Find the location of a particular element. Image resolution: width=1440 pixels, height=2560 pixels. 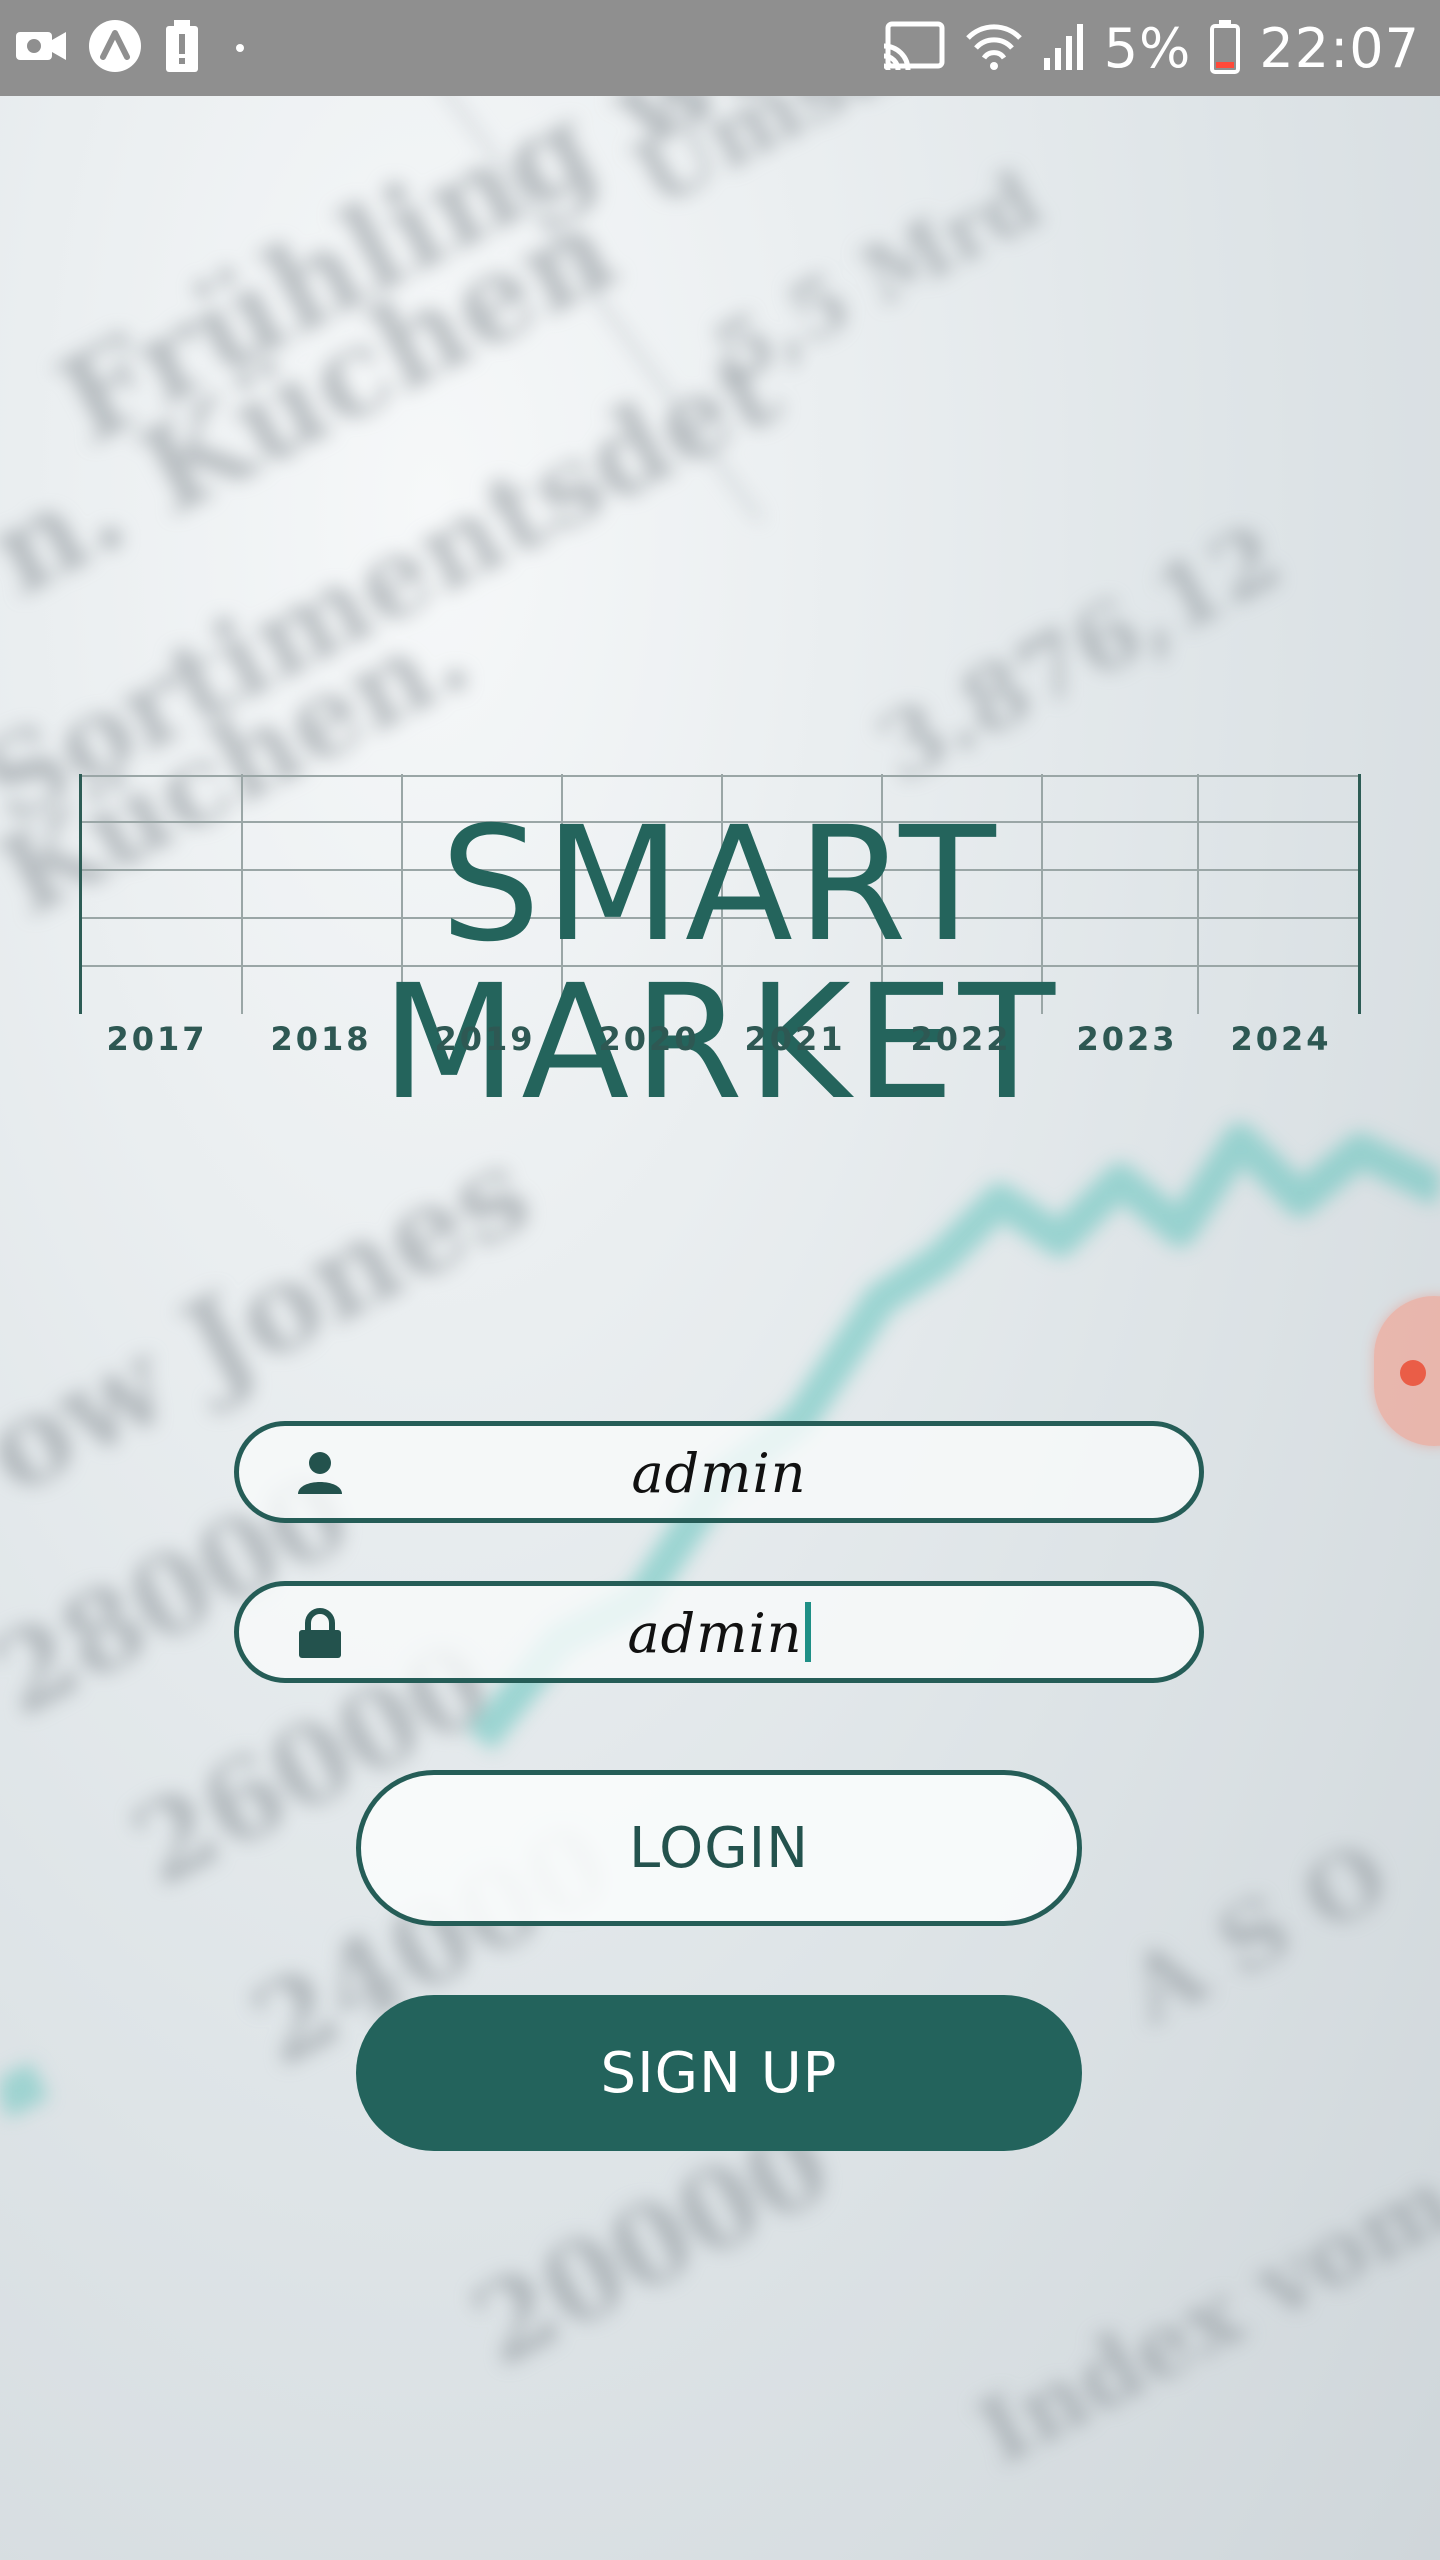

signup-button: SIGN UP is located at coordinates (719, 2073).